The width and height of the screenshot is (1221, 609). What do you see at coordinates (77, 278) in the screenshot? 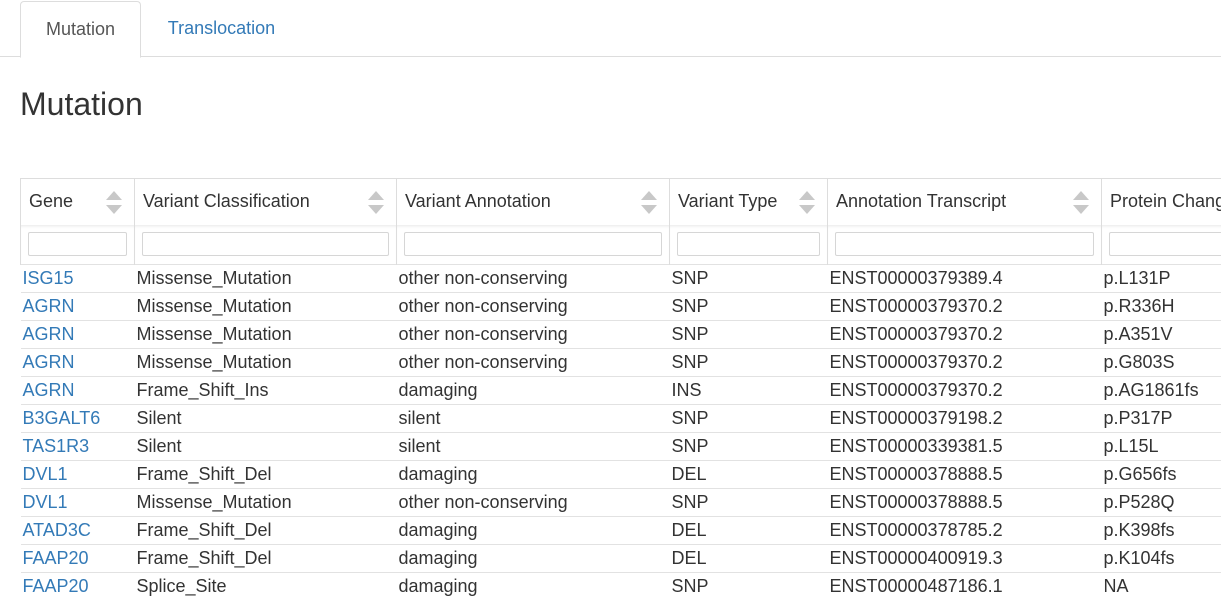
I see `gene-link: ISG15` at bounding box center [77, 278].